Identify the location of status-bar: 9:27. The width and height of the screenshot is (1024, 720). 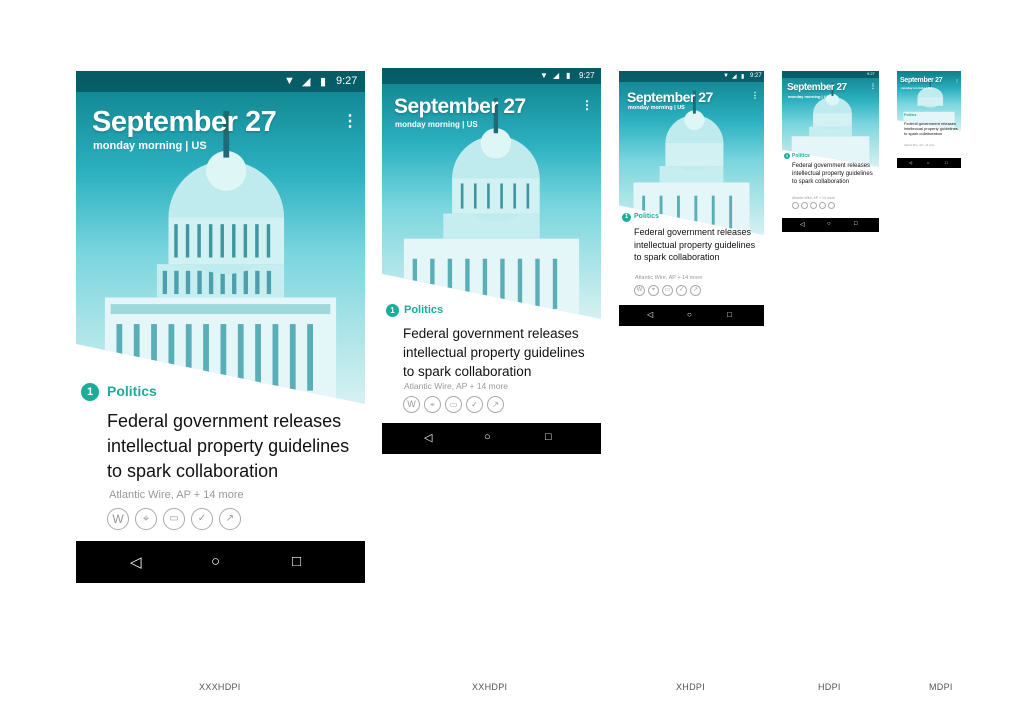
(830, 74).